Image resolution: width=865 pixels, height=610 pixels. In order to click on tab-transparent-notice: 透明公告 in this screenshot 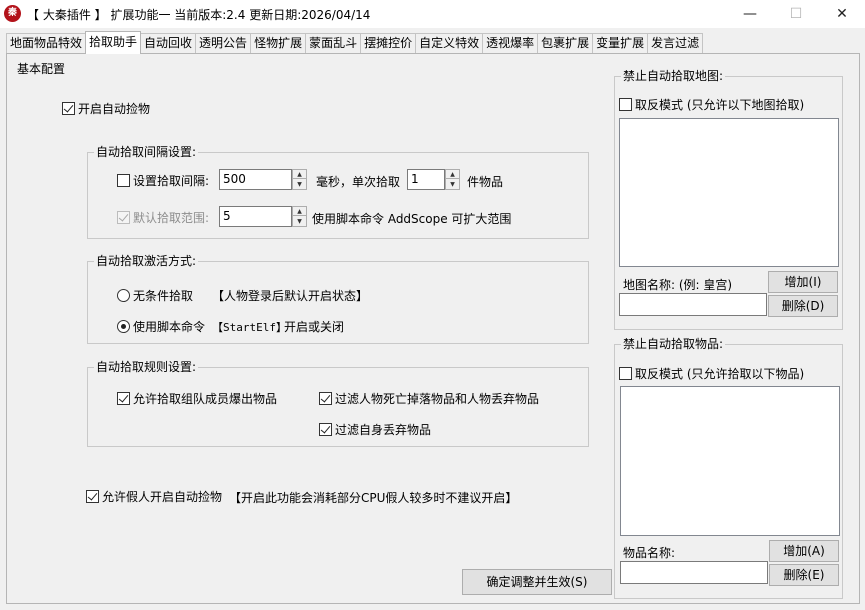, I will do `click(223, 43)`.